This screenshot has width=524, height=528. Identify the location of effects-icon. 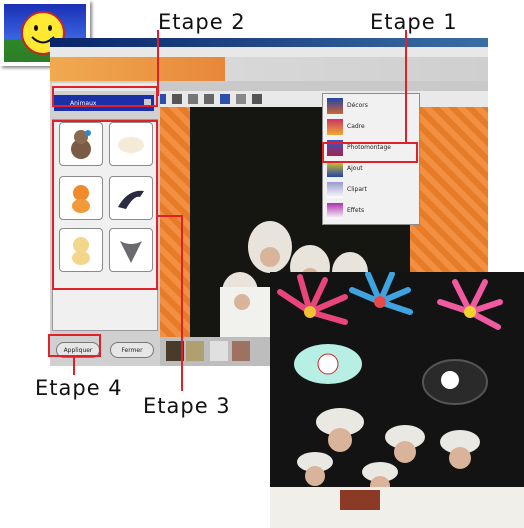
(335, 211).